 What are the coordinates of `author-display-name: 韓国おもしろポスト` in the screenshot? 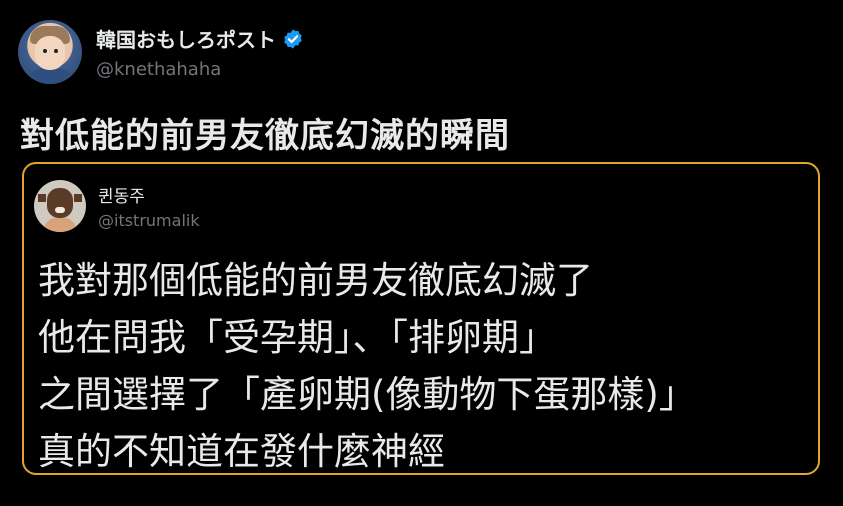 It's located at (186, 38).